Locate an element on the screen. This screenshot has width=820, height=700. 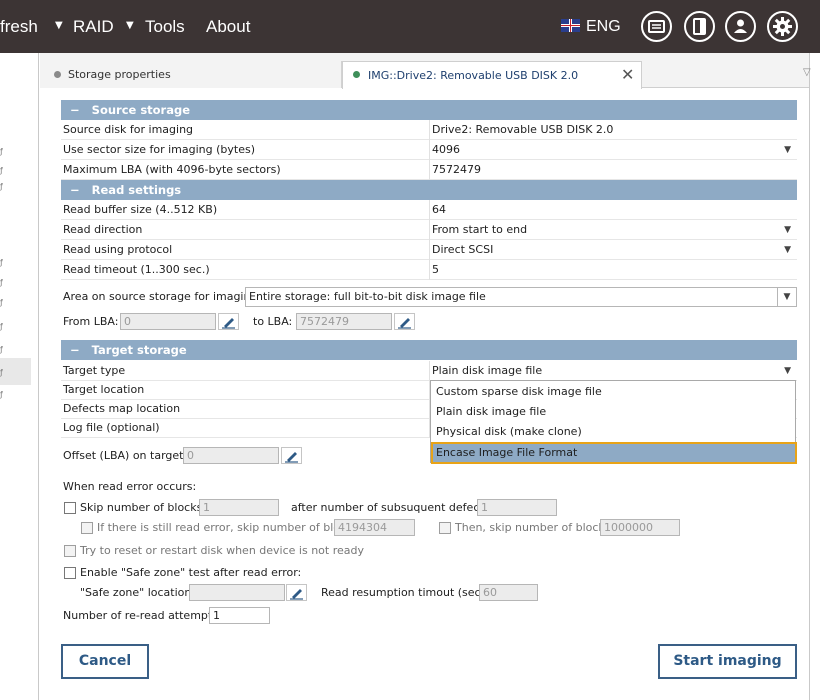
menu-raid: RAID is located at coordinates (93, 26).